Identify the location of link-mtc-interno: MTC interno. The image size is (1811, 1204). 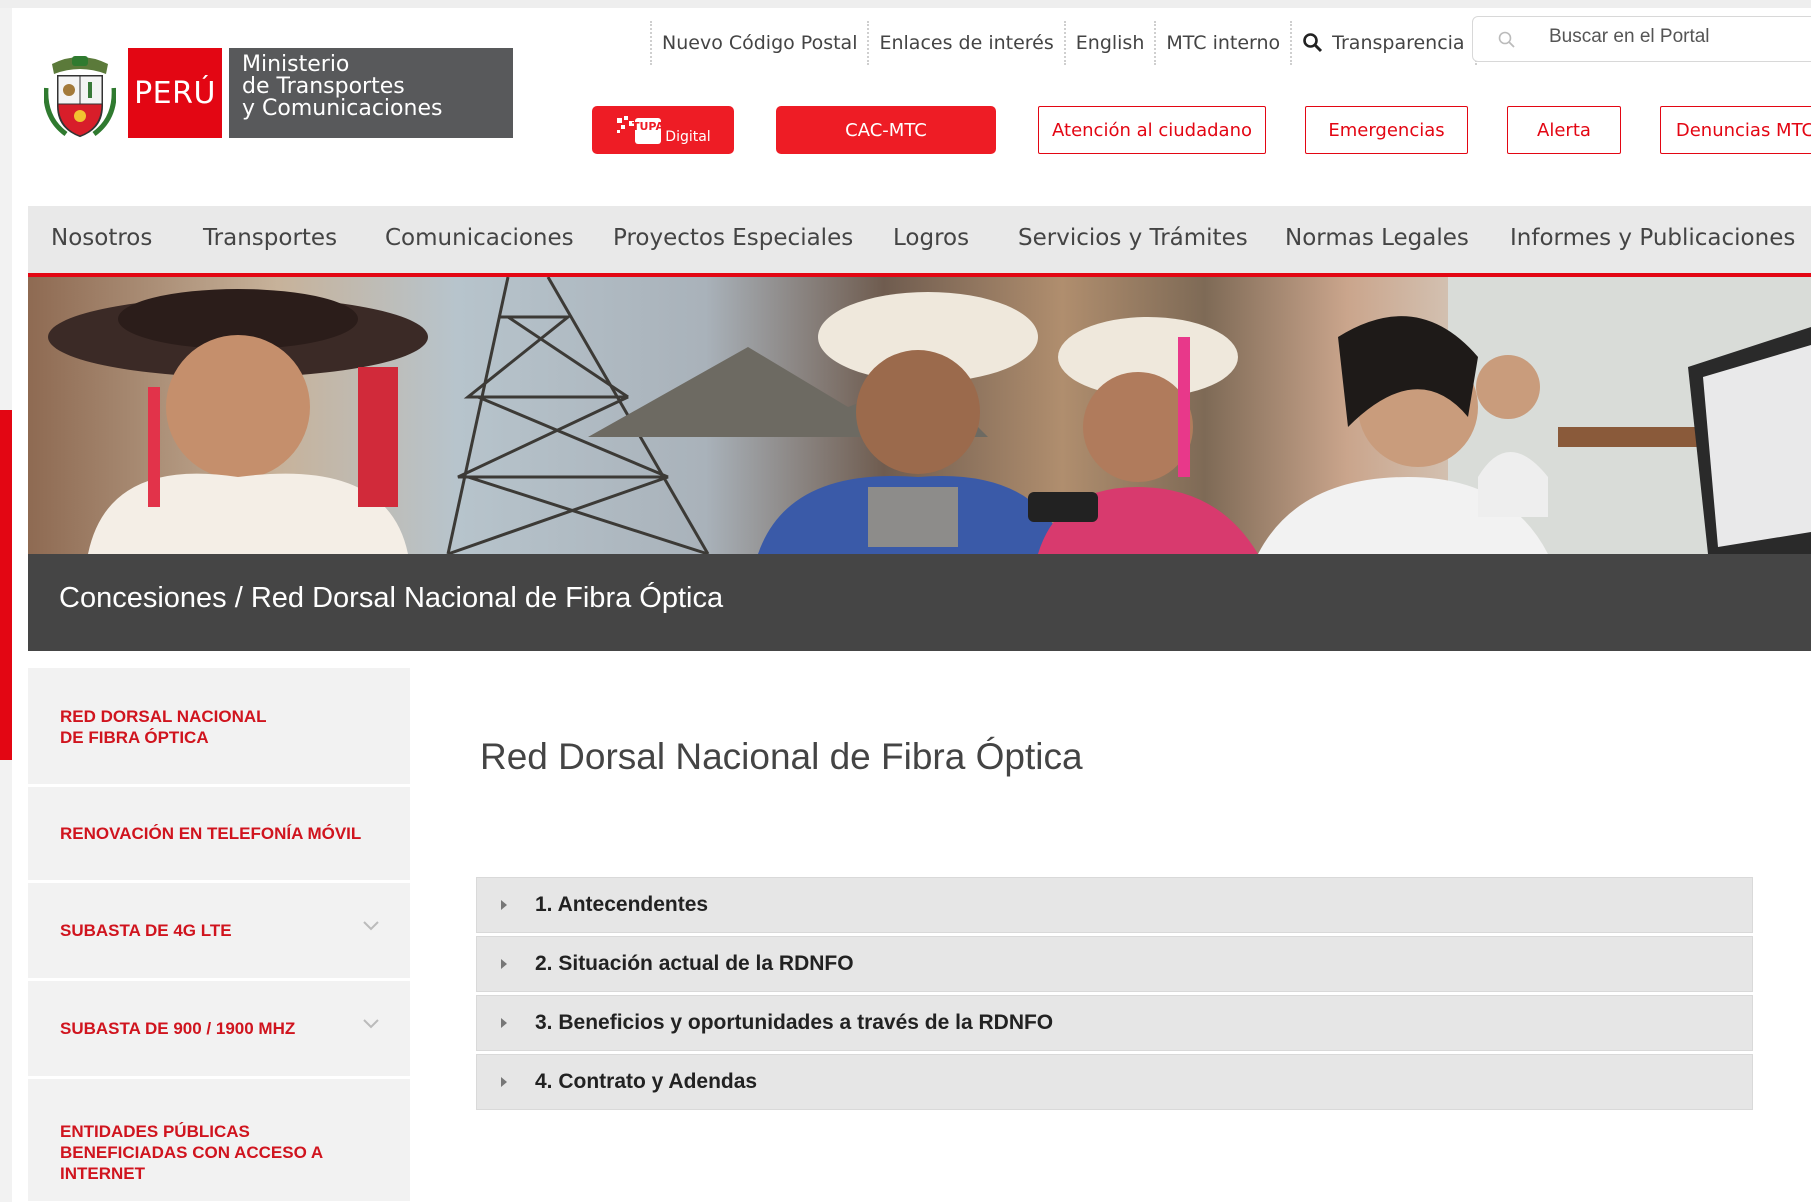
(1223, 43).